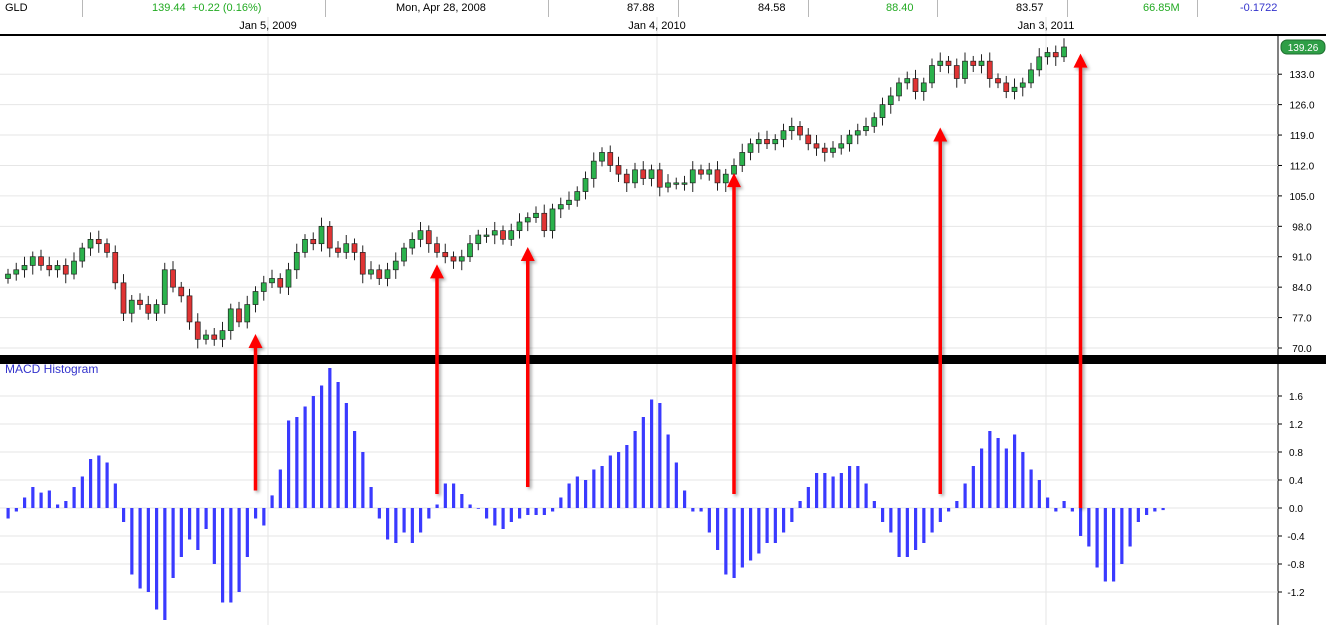 This screenshot has width=1326, height=625. I want to click on macd-tick-label: 0.8, so click(1296, 453).